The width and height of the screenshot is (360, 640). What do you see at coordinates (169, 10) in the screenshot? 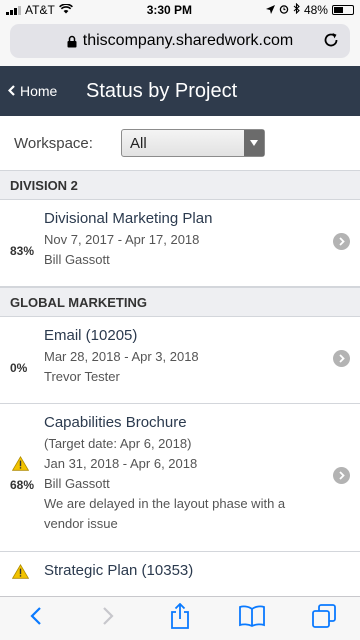
I see `clock: 3:30 PM` at bounding box center [169, 10].